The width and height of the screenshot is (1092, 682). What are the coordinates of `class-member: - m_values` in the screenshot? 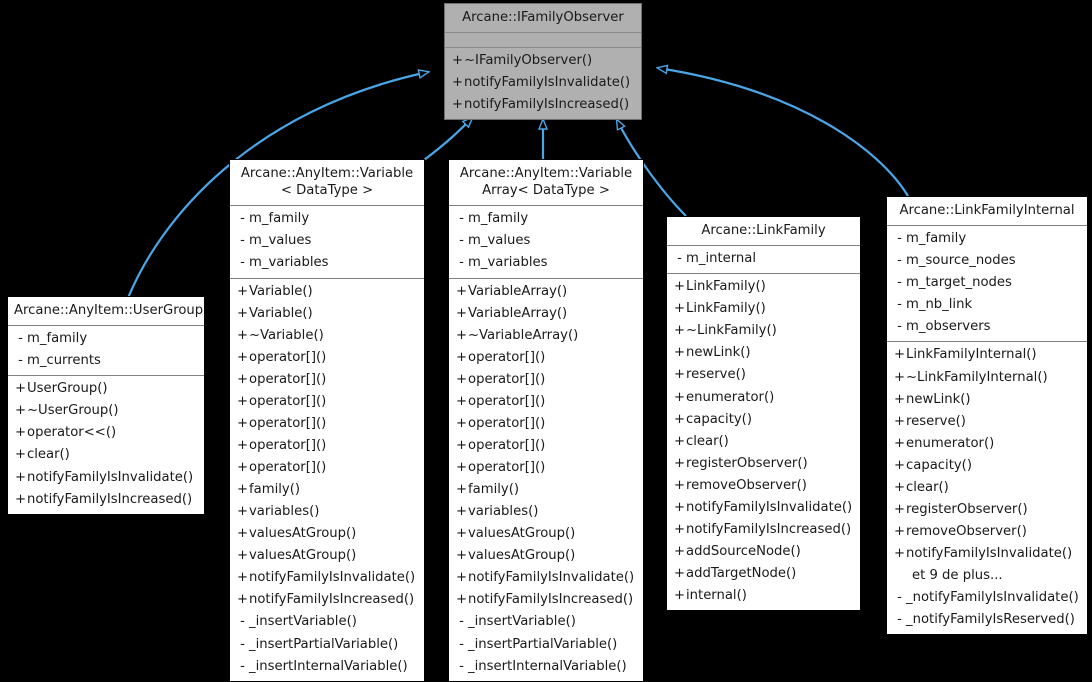 It's located at (327, 241).